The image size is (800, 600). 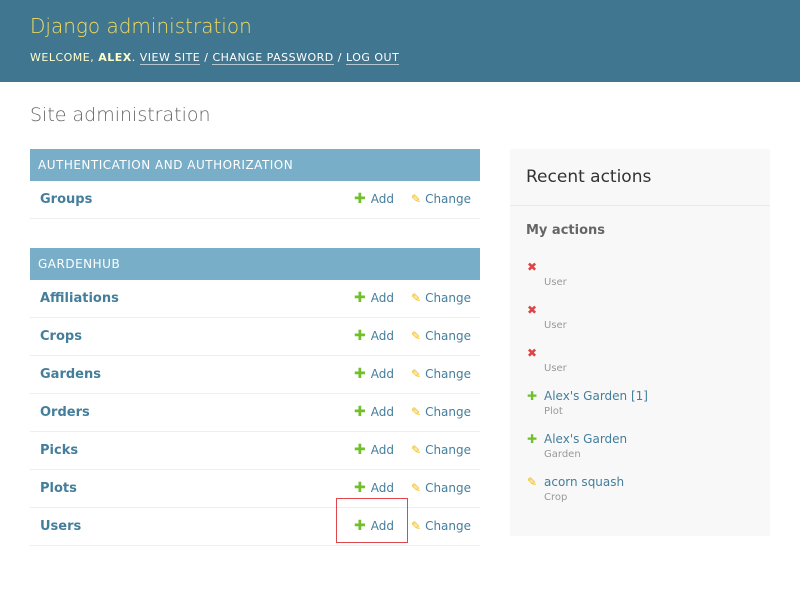 I want to click on model-link: Gardens, so click(x=70, y=374).